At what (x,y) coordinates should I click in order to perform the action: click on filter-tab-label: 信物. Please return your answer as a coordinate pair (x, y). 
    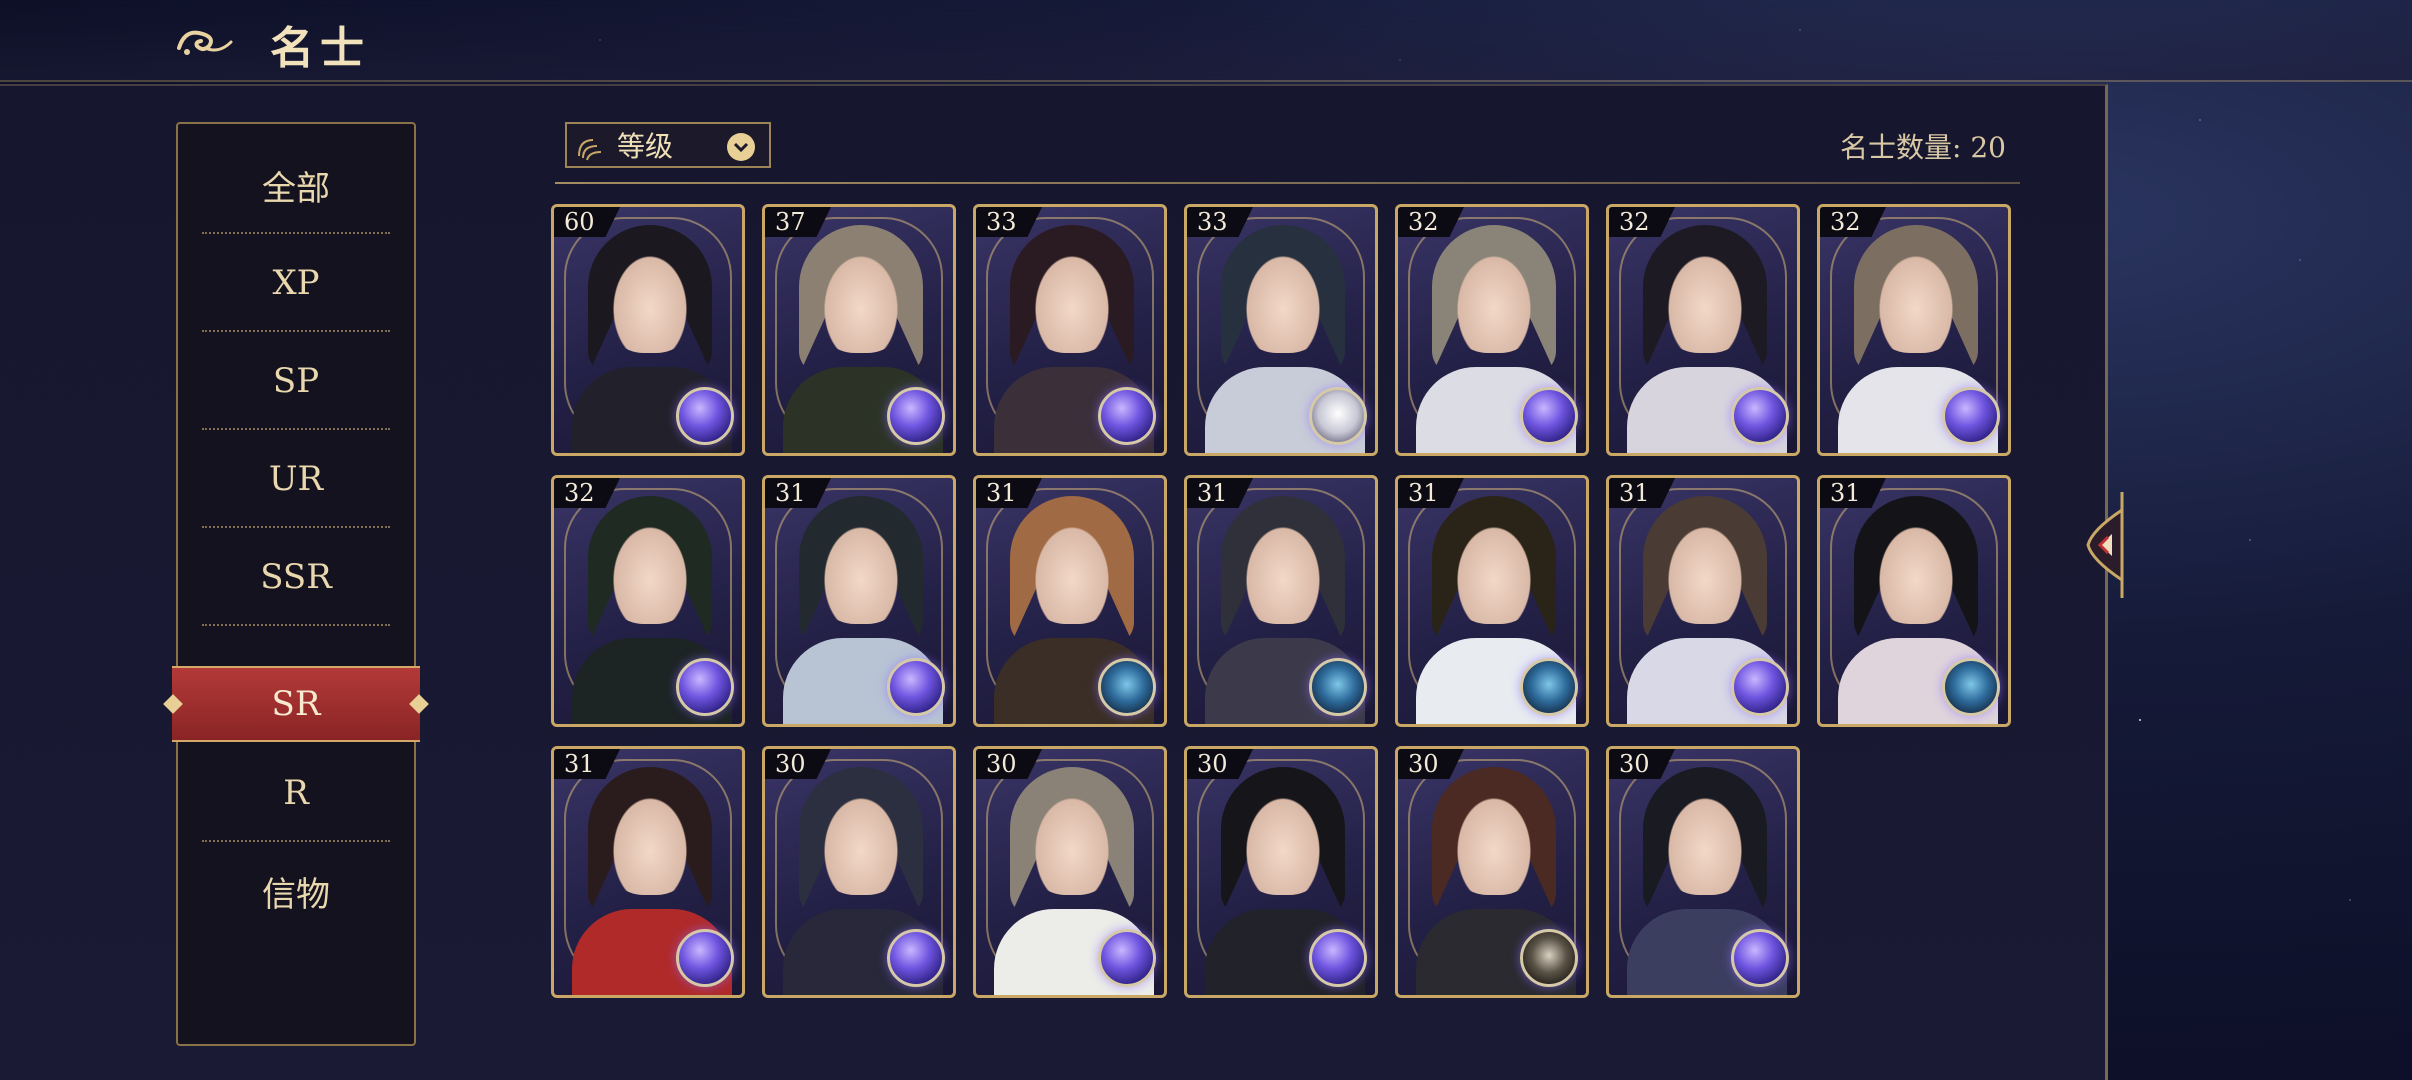
    Looking at the image, I should click on (296, 894).